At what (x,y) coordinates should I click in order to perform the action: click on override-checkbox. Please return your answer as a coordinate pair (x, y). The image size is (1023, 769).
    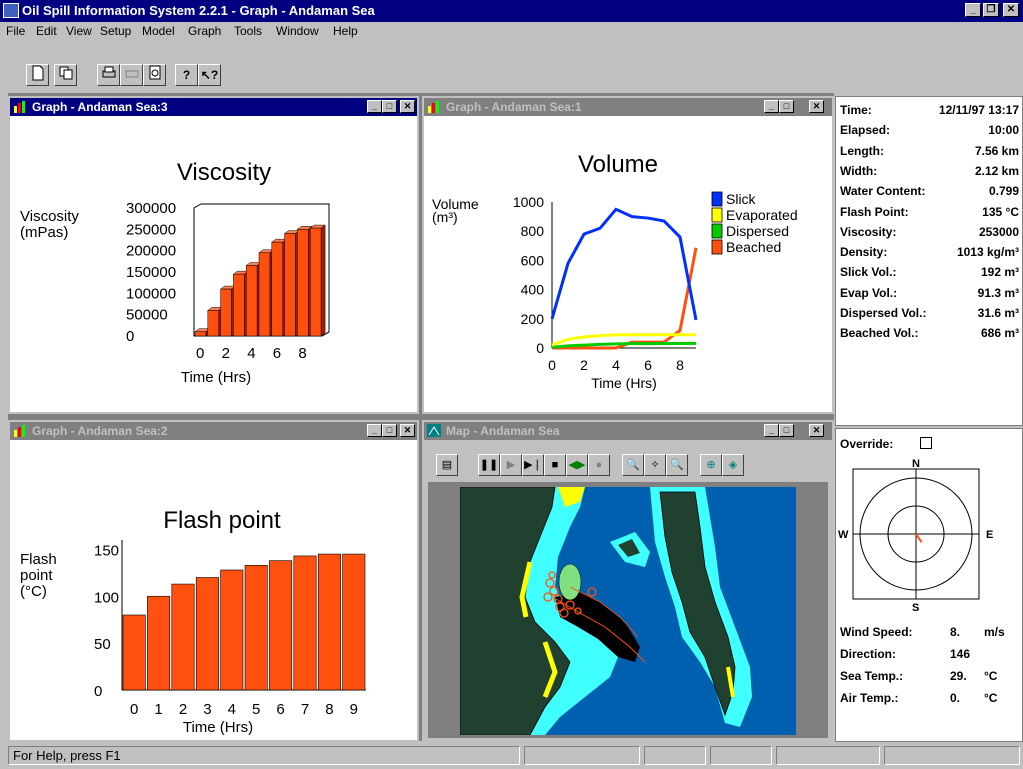
    Looking at the image, I should click on (926, 443).